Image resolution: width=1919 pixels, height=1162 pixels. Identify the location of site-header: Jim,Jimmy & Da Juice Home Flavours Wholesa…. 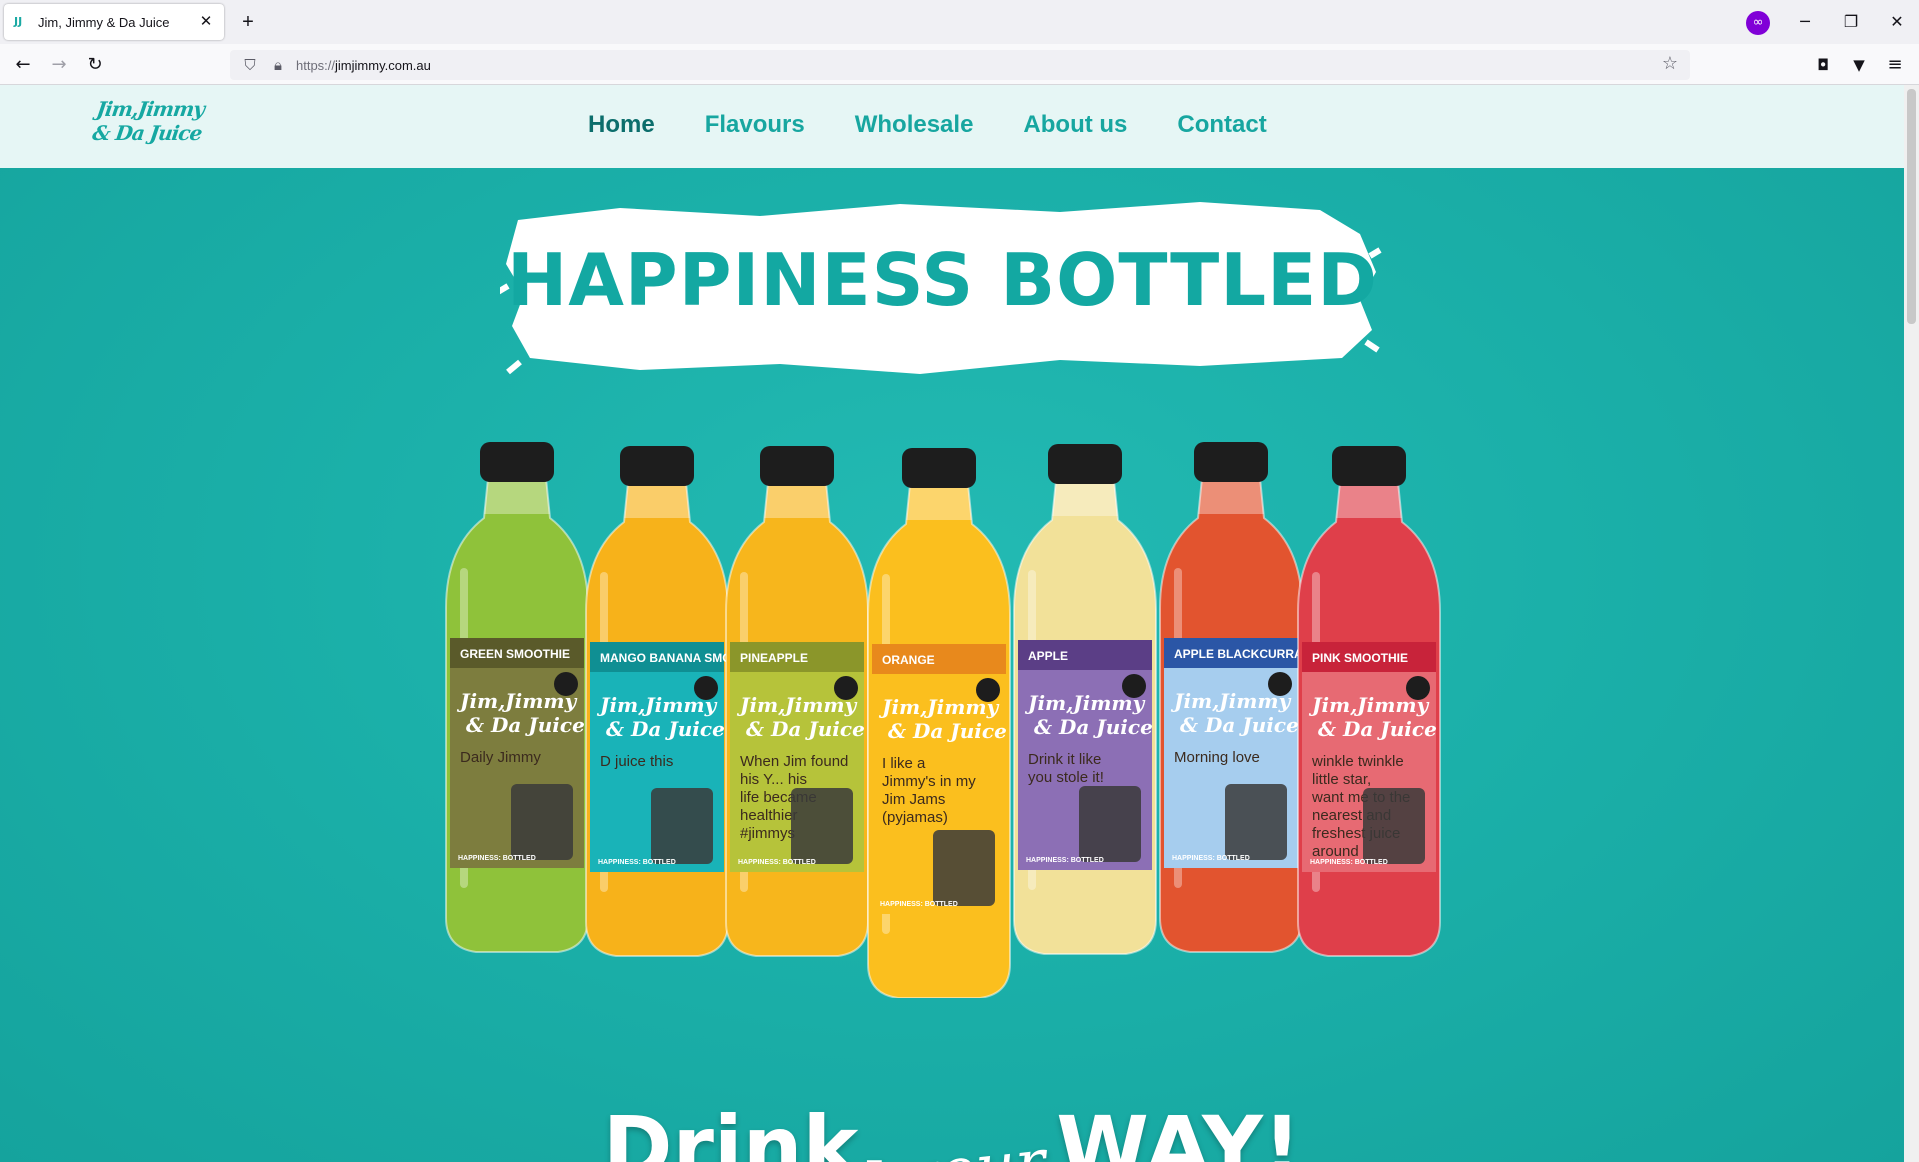
(952, 126).